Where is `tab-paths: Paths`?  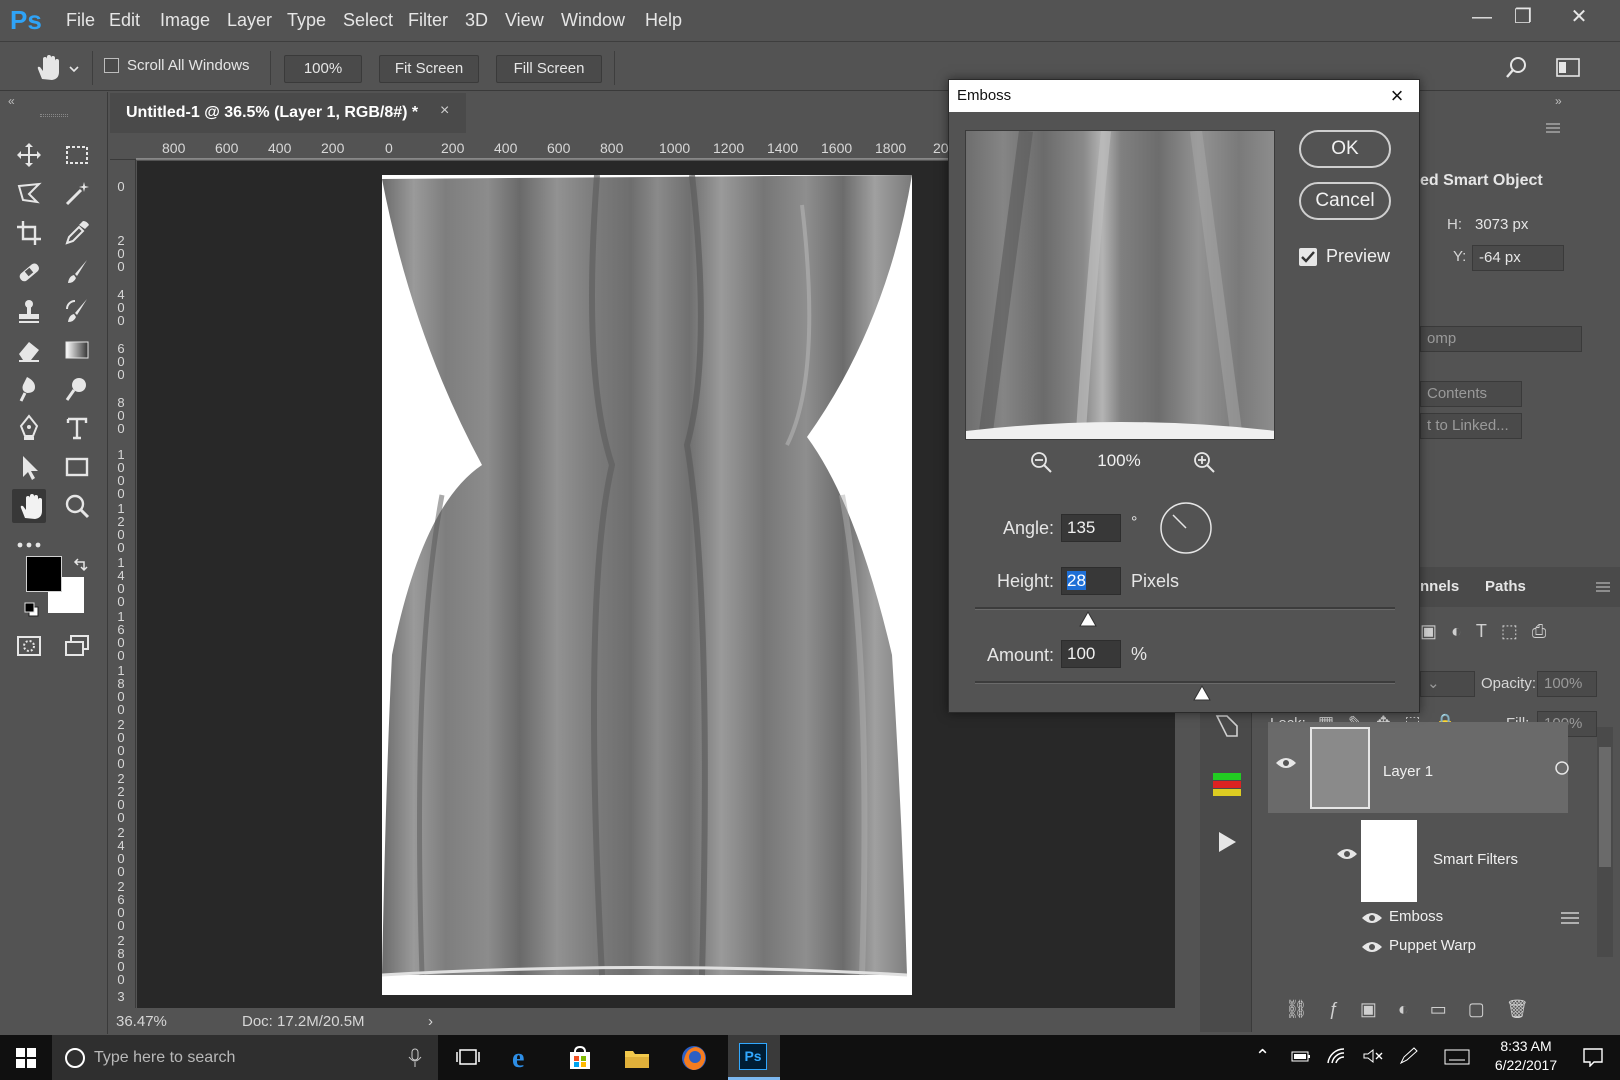 tab-paths: Paths is located at coordinates (1505, 586).